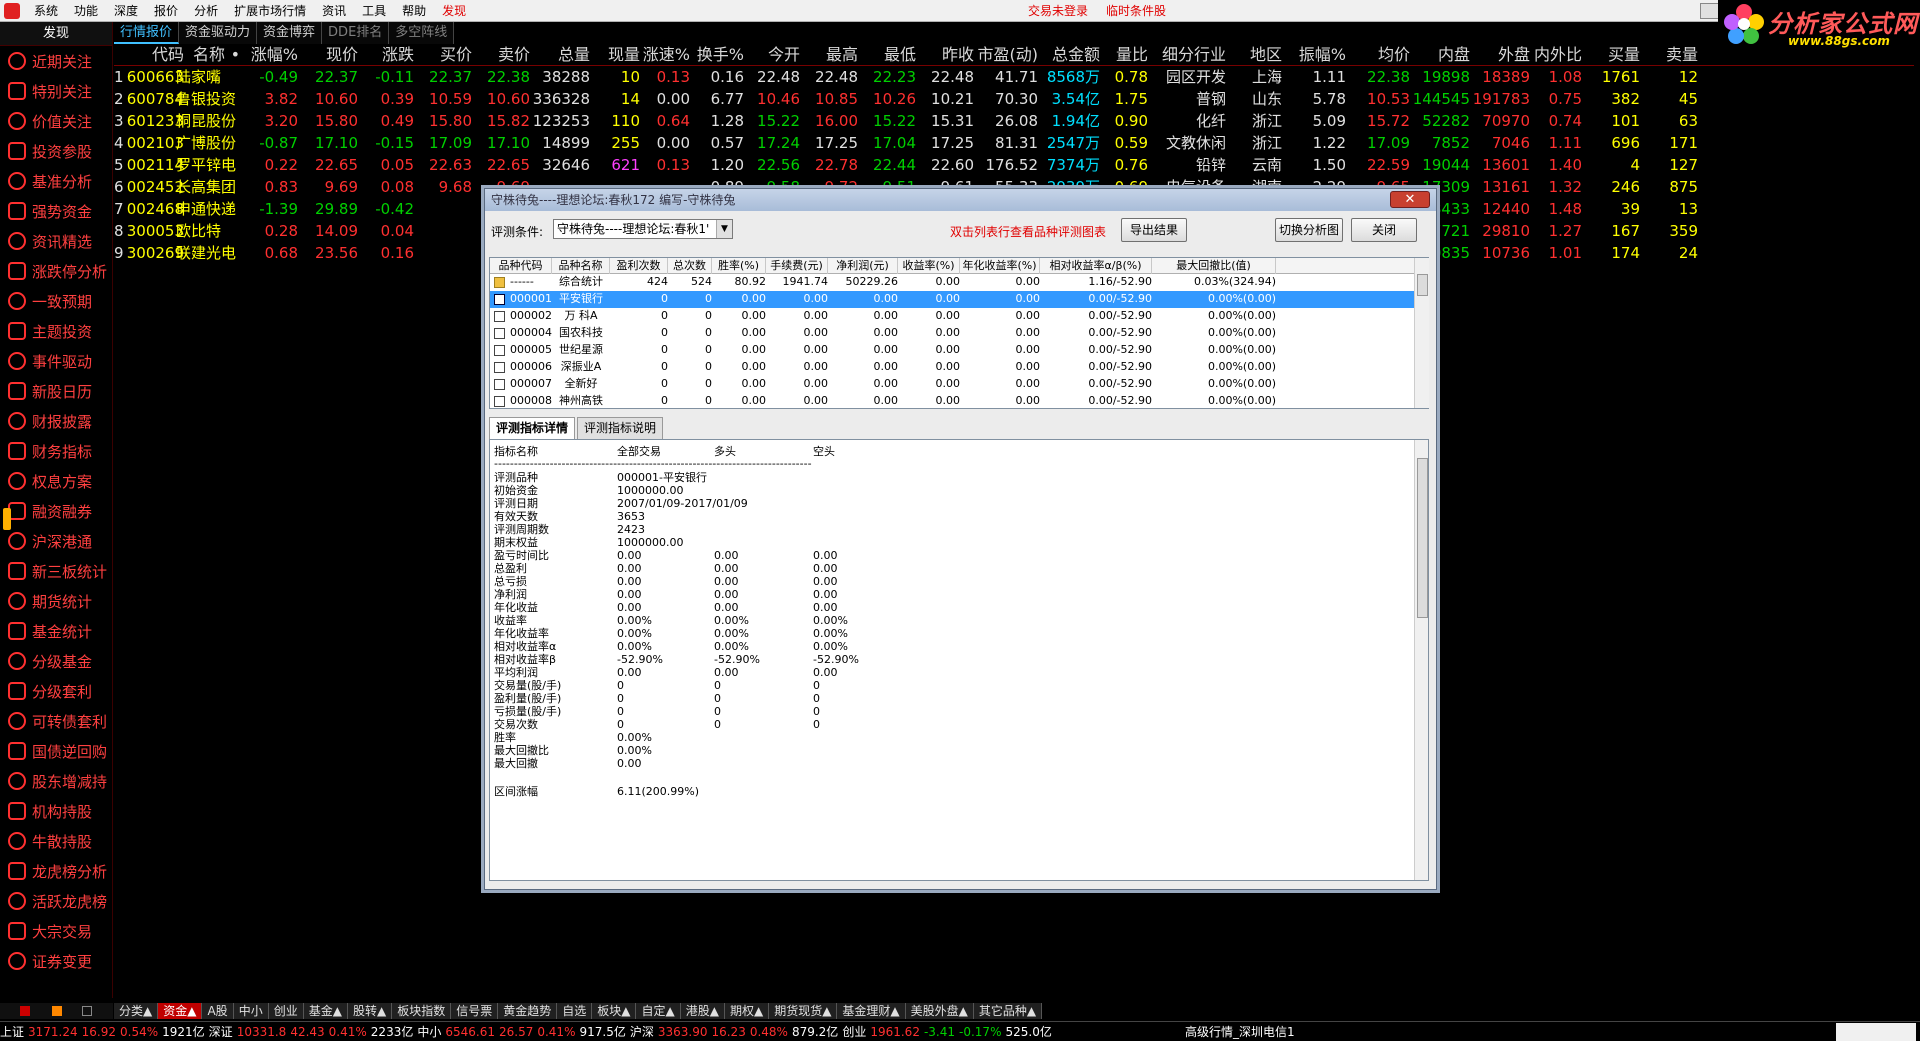  Describe the element at coordinates (639, 266) in the screenshot. I see `result-header-cell: 盈利次数` at that location.